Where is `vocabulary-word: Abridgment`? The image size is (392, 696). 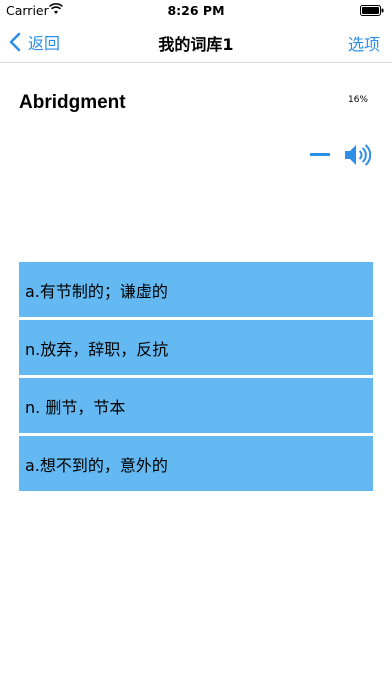
vocabulary-word: Abridgment is located at coordinates (72, 102).